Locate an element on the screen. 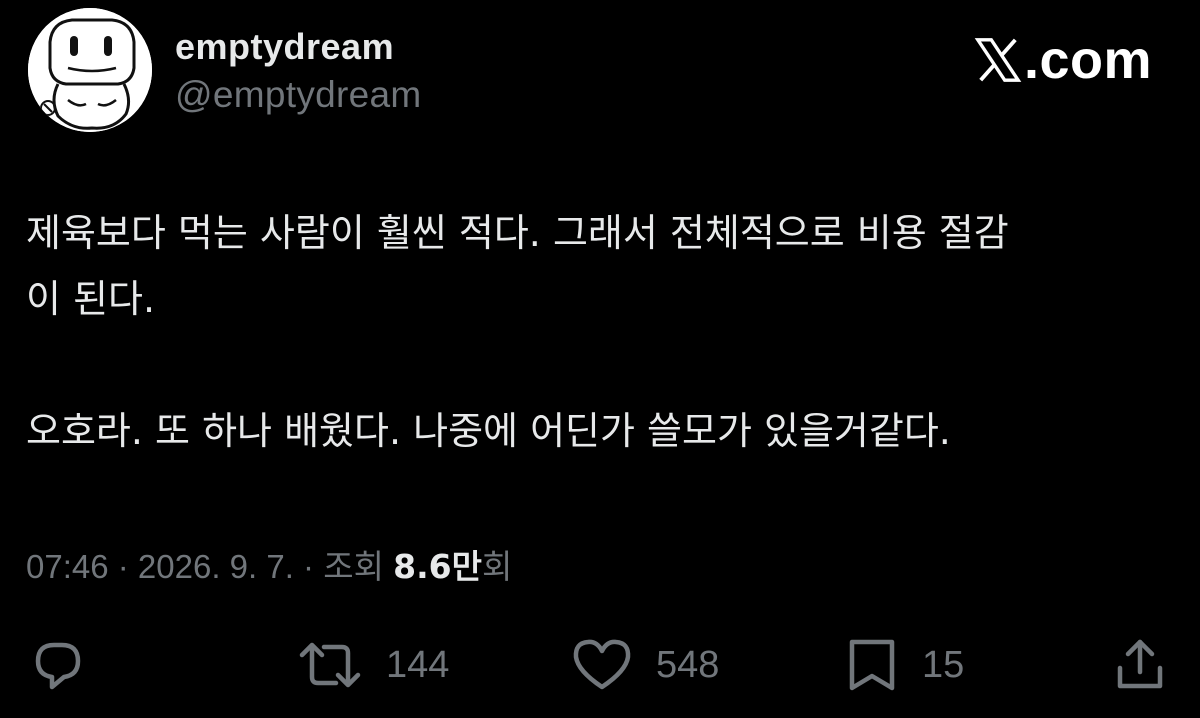  tweet-date: 2026. 9. 7. is located at coordinates (216, 567).